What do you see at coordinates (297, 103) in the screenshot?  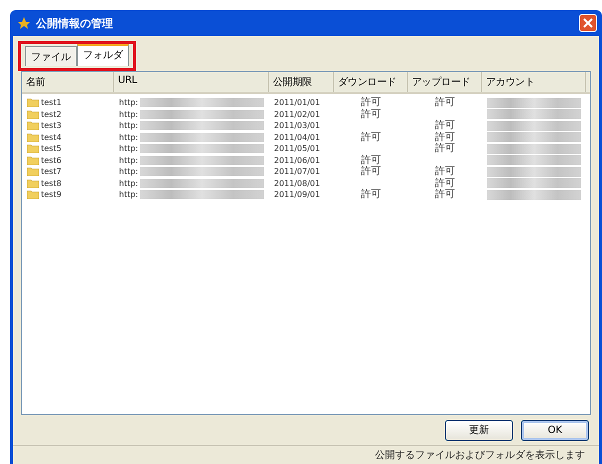 I see `date-text: 2011/01/01` at bounding box center [297, 103].